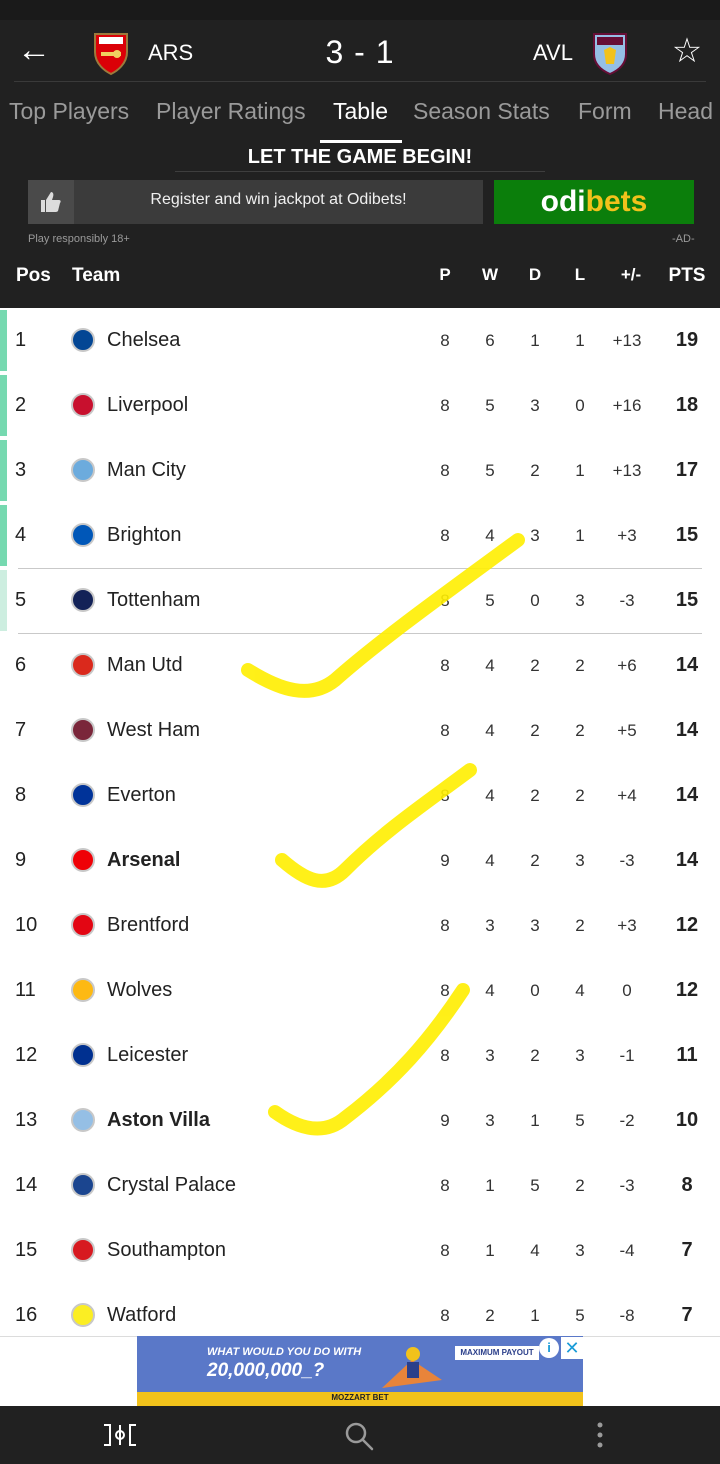 Image resolution: width=720 pixels, height=1464 pixels. I want to click on cell-position: 9, so click(21, 860).